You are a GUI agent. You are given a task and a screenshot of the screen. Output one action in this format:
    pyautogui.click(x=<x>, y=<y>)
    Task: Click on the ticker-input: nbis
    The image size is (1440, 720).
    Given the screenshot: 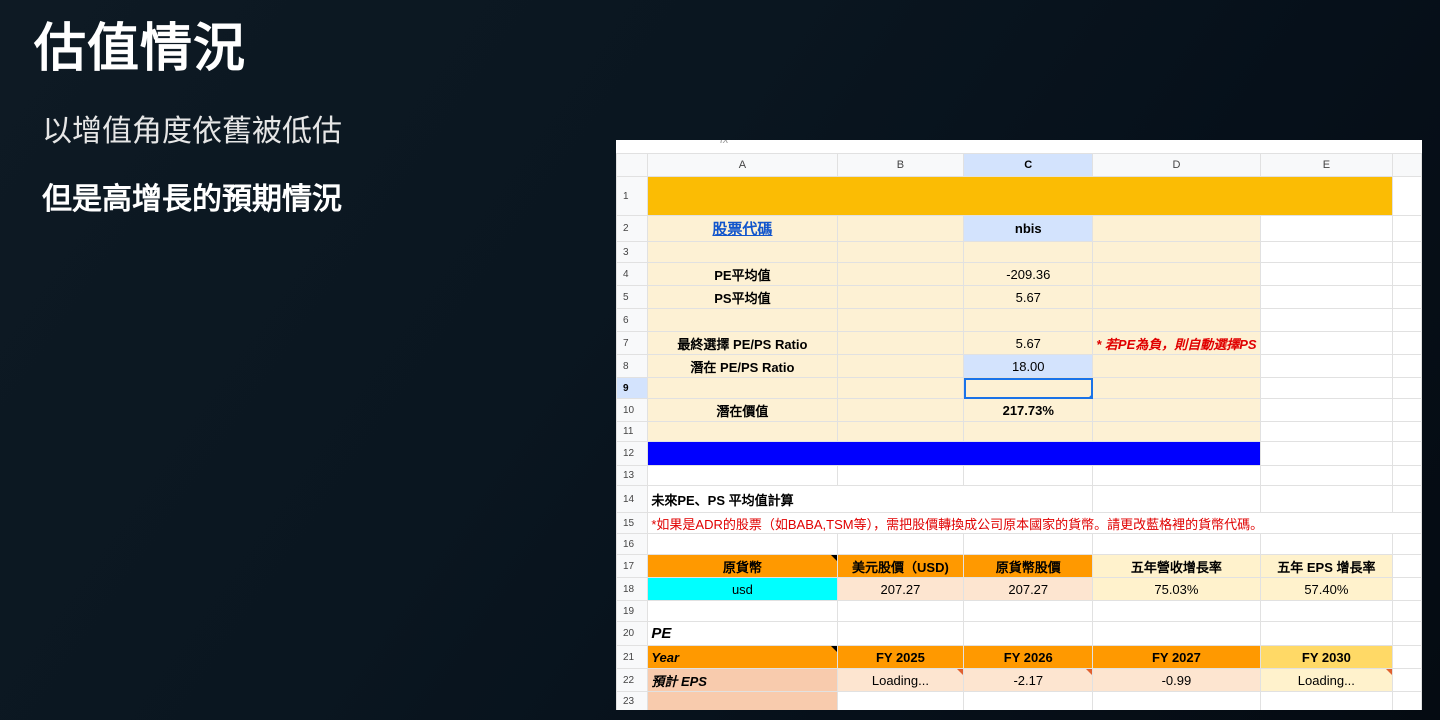 What is the action you would take?
    pyautogui.click(x=1028, y=228)
    